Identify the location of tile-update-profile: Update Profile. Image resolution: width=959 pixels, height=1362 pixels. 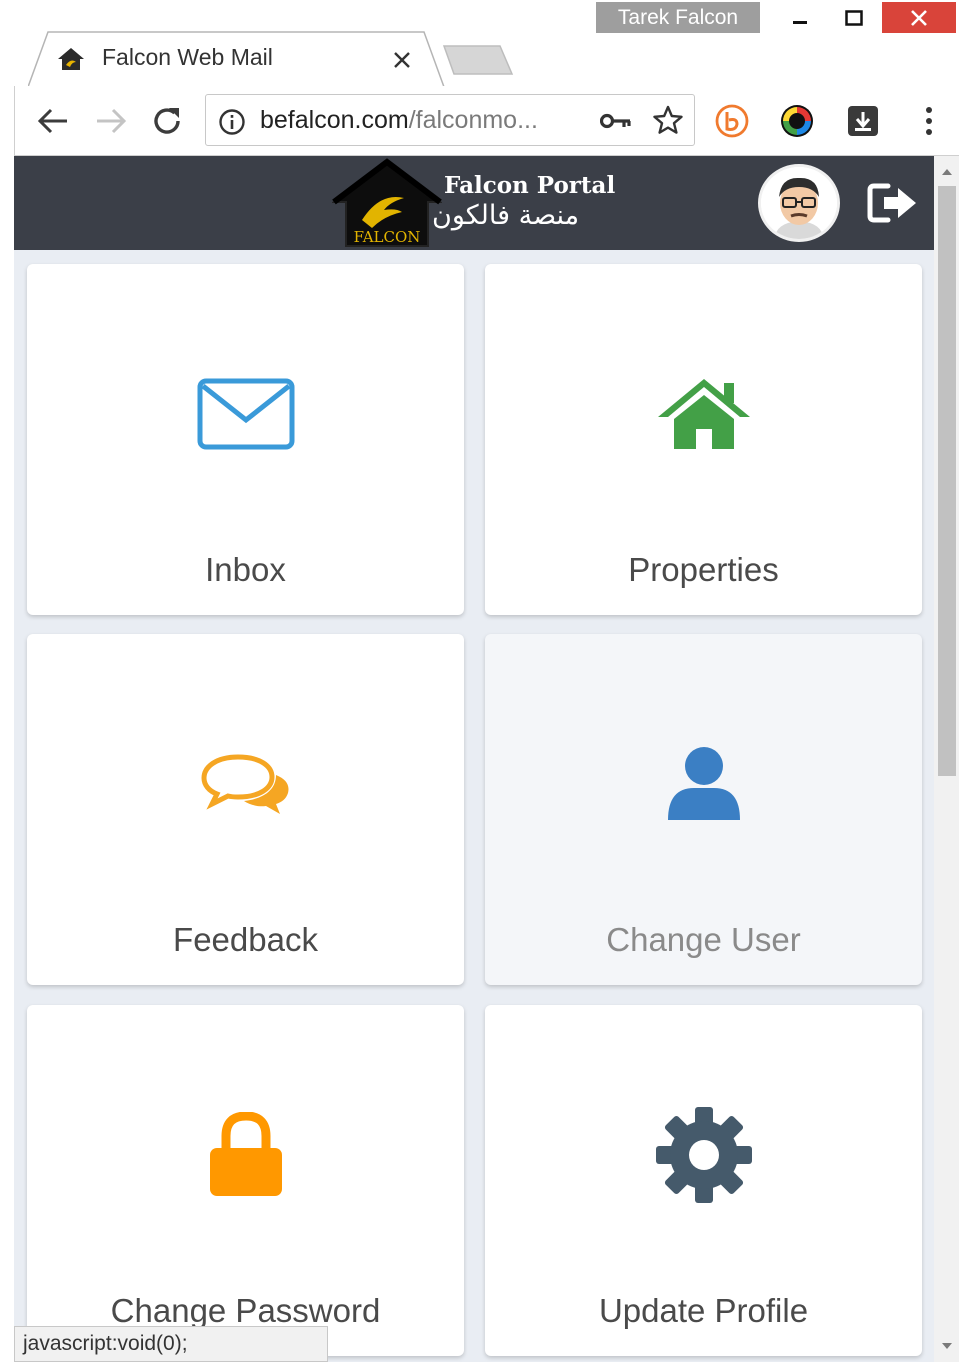
(703, 1180).